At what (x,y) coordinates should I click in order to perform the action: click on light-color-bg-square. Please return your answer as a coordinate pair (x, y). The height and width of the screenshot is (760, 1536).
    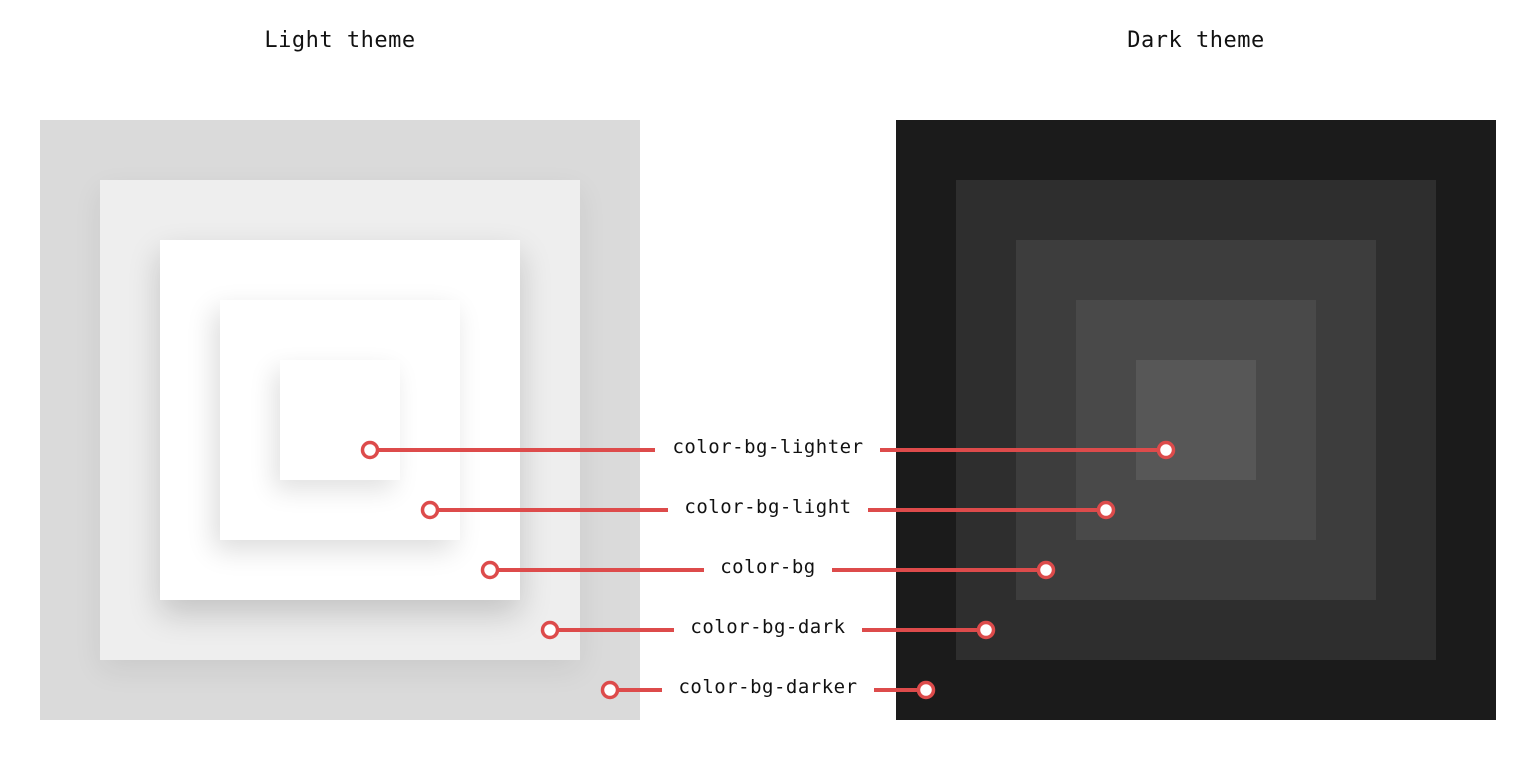
    Looking at the image, I should click on (340, 420).